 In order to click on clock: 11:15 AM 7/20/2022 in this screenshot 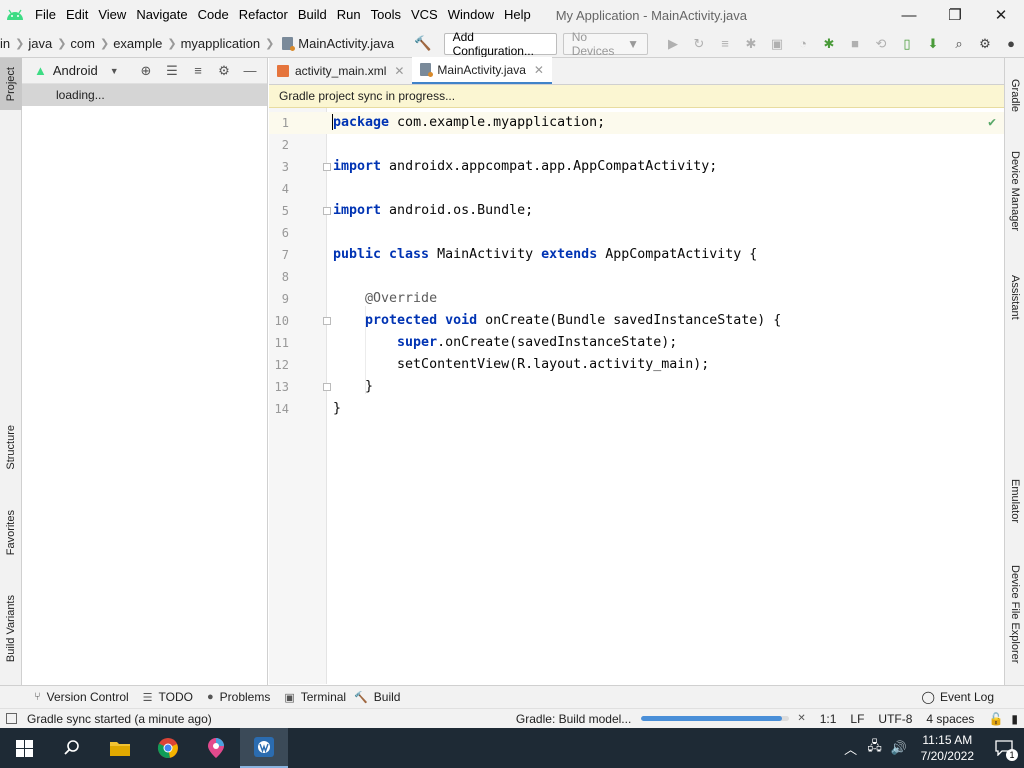, I will do `click(947, 748)`.